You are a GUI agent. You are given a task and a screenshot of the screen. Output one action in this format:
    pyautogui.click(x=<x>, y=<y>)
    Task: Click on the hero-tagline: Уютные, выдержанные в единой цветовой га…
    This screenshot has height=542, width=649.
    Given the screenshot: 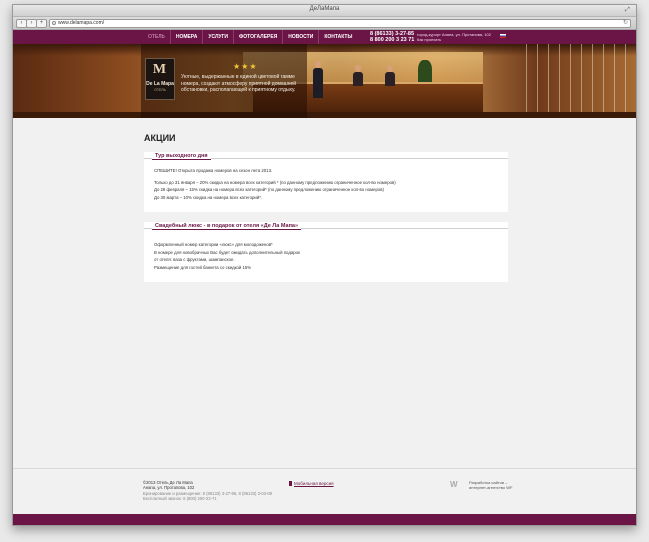 What is the action you would take?
    pyautogui.click(x=239, y=83)
    